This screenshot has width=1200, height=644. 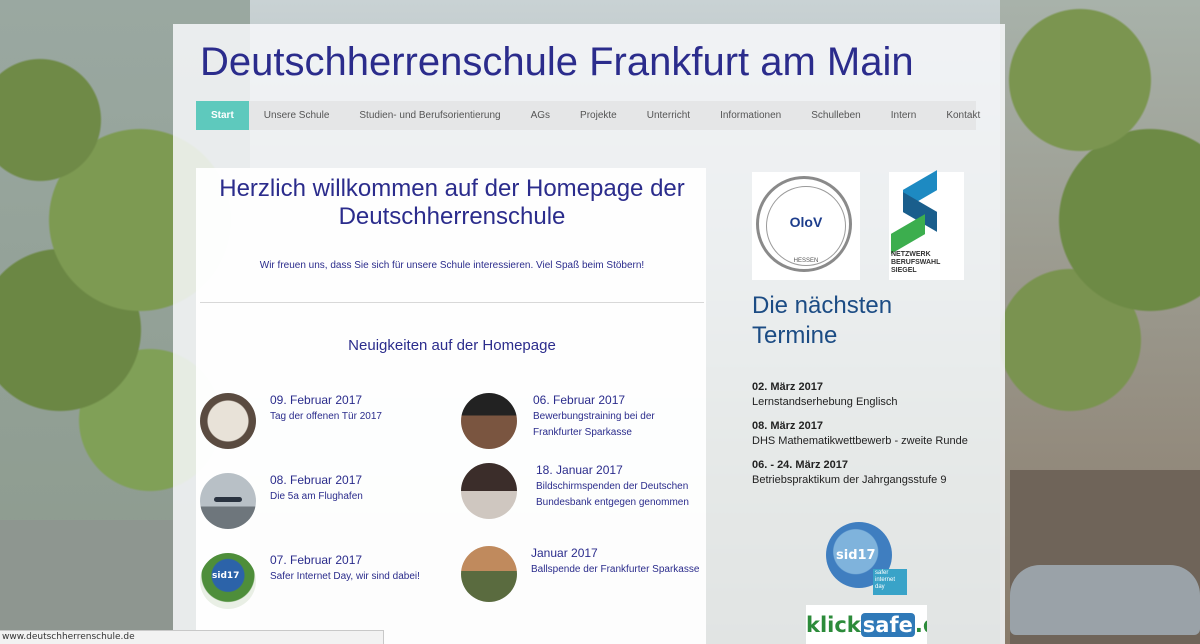 What do you see at coordinates (598, 115) in the screenshot?
I see `nav-item-projekte: Projekte` at bounding box center [598, 115].